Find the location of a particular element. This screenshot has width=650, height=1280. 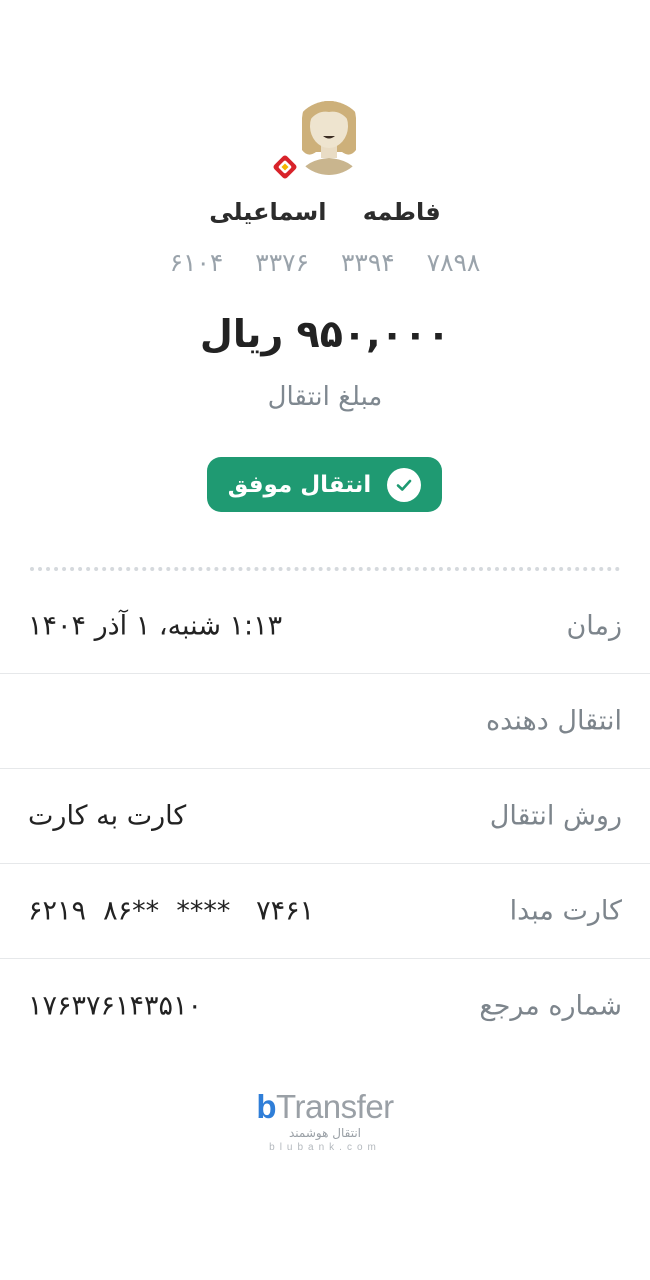

card-group: ۷۸۹۸ is located at coordinates (453, 262).